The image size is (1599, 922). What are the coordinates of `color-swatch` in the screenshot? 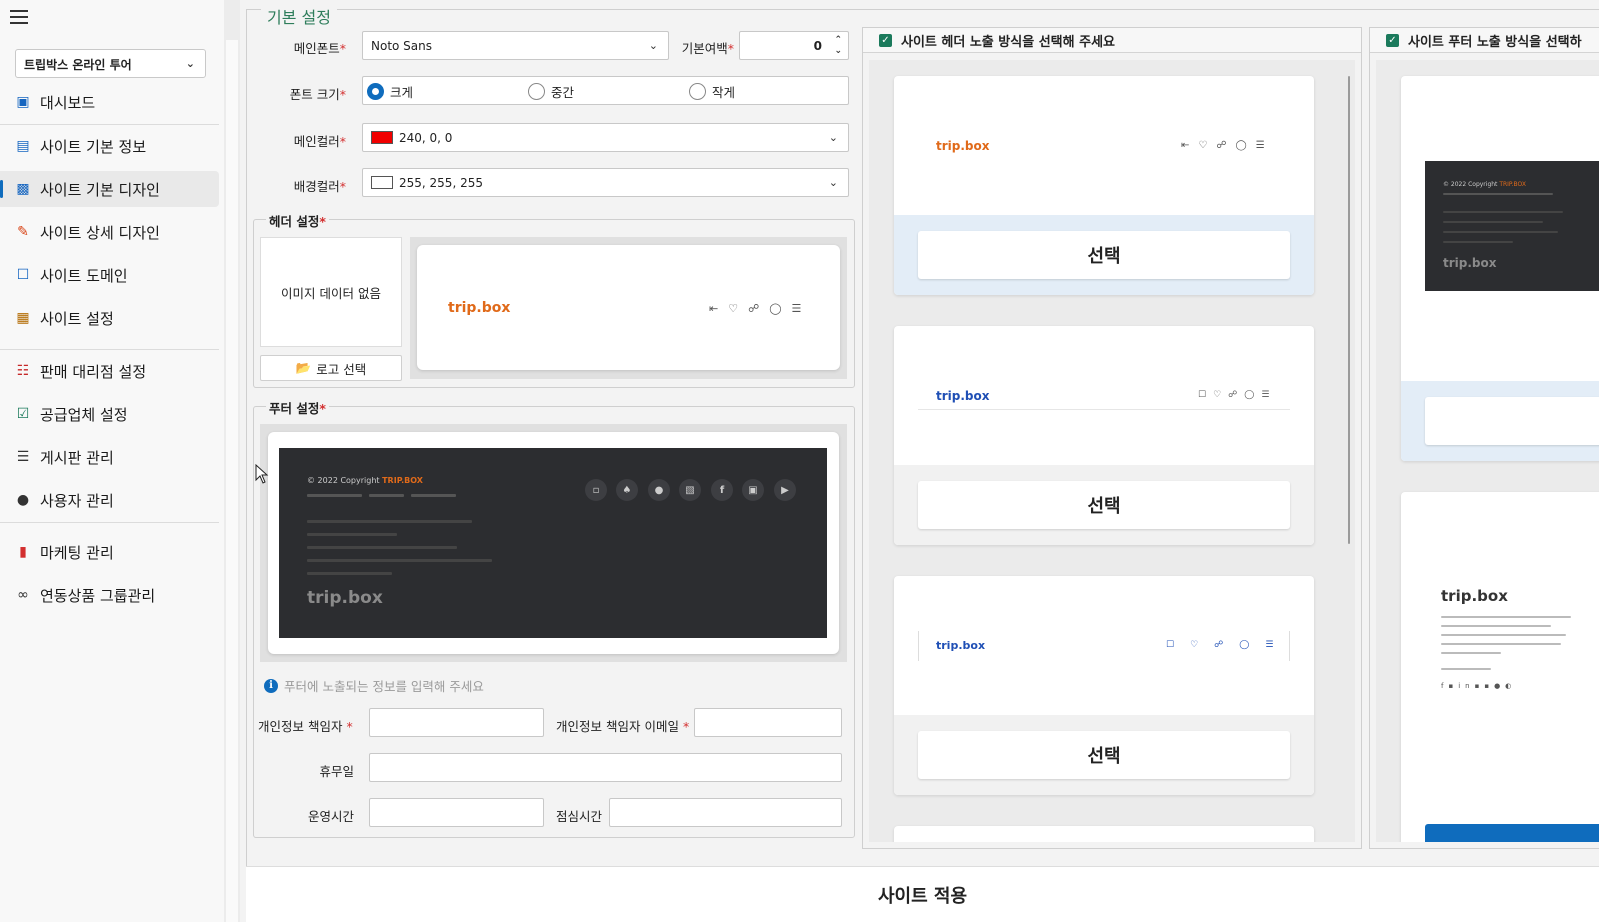 It's located at (382, 182).